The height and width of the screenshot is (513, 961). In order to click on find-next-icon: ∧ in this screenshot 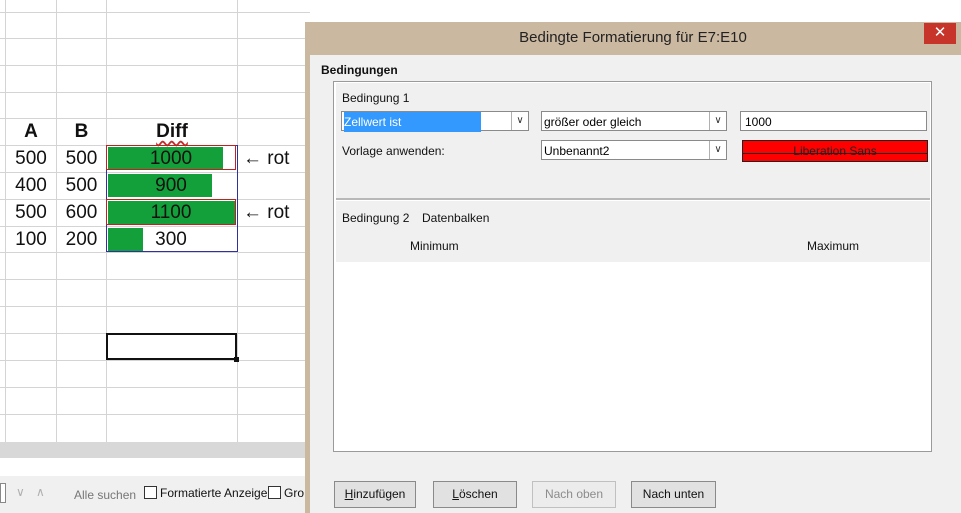, I will do `click(40, 492)`.